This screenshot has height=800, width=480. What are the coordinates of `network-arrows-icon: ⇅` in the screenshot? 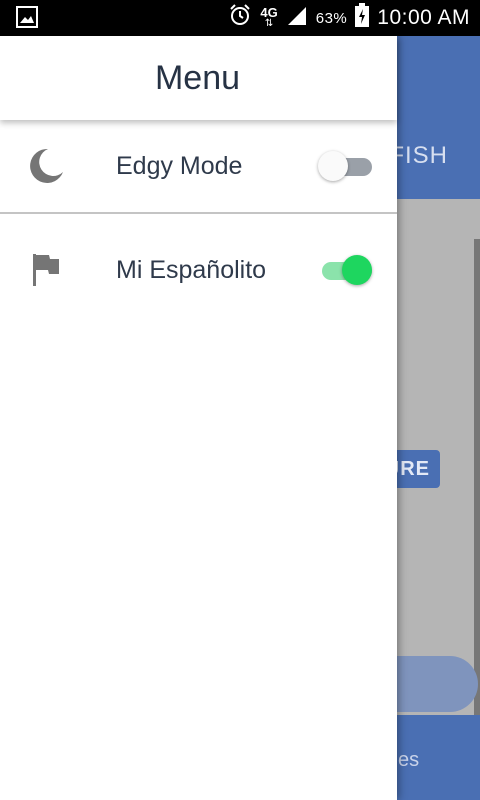 It's located at (269, 23).